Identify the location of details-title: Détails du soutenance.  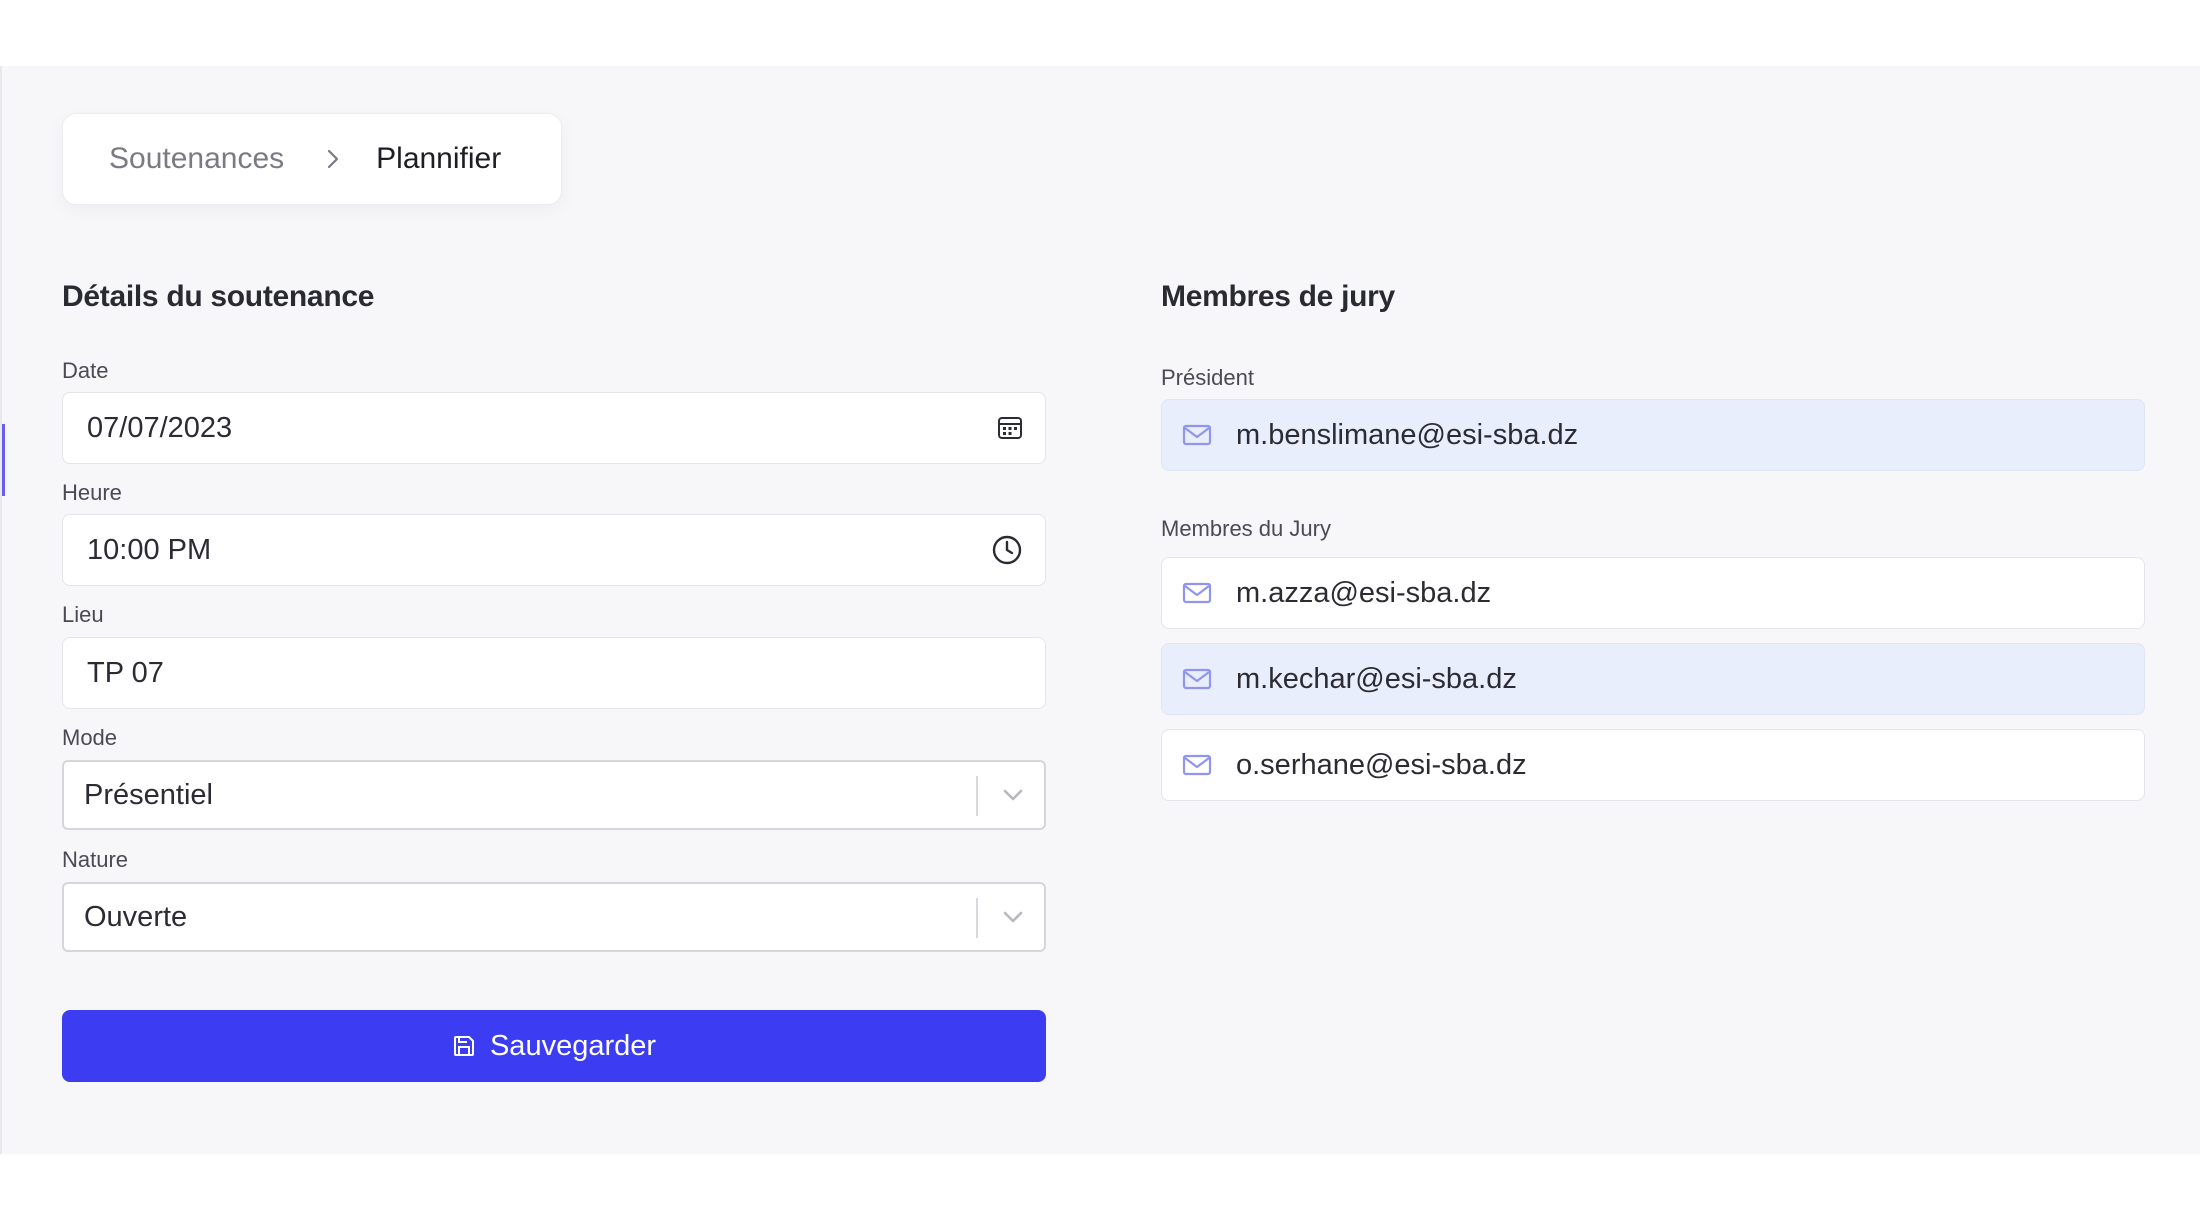
(218, 296).